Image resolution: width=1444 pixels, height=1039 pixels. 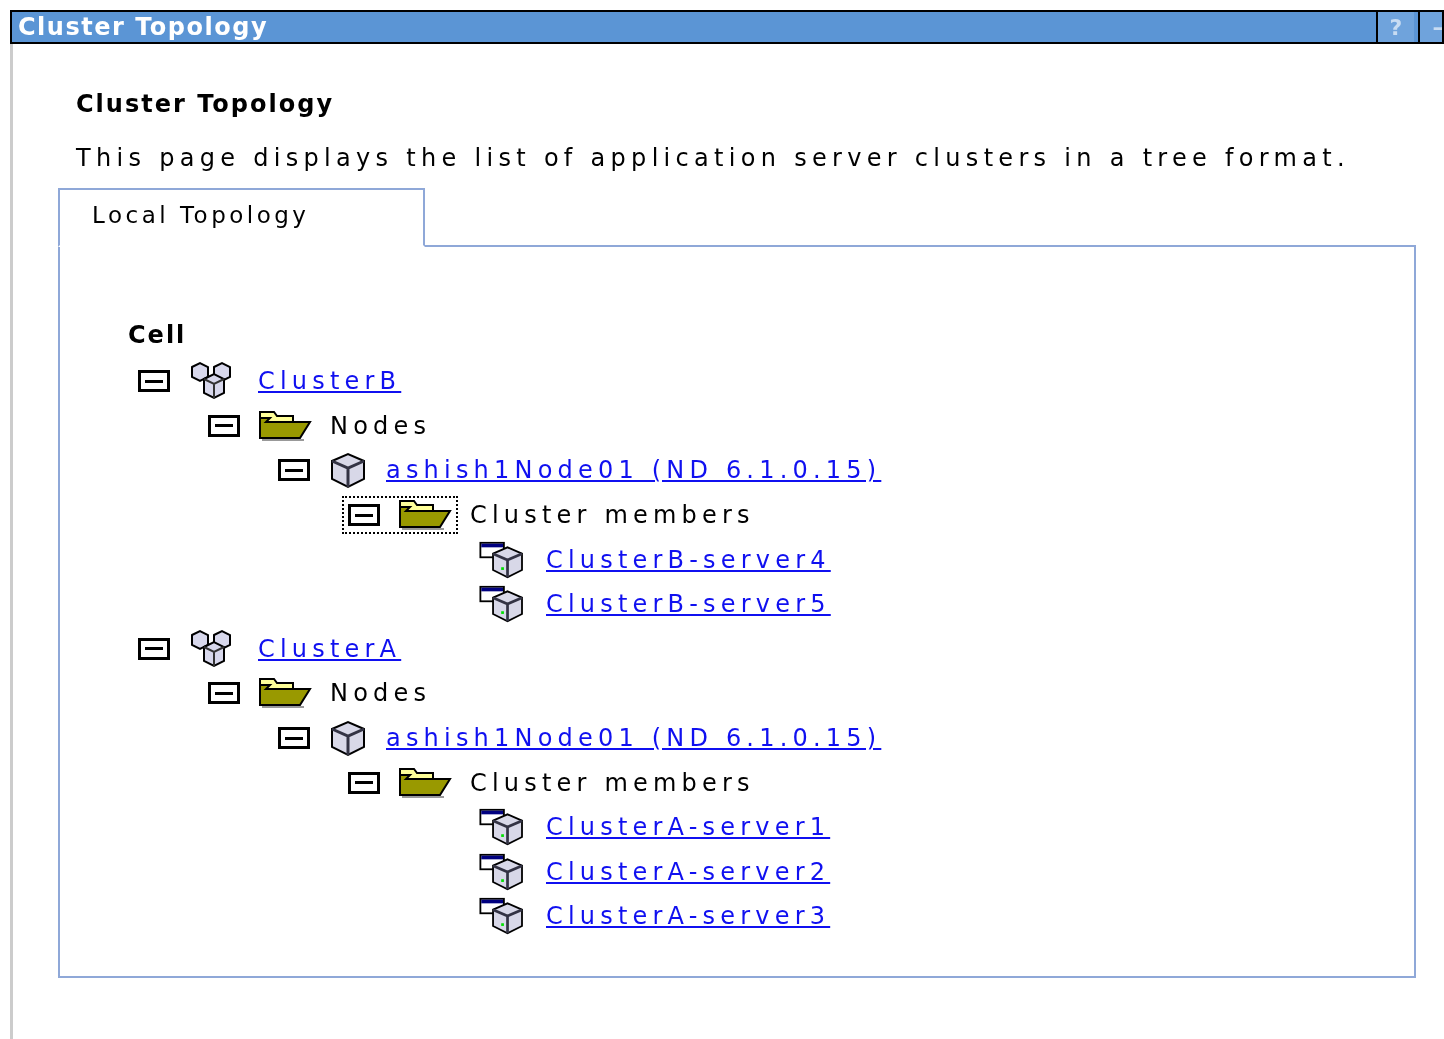 I want to click on tab: Local Topology, so click(x=241, y=217).